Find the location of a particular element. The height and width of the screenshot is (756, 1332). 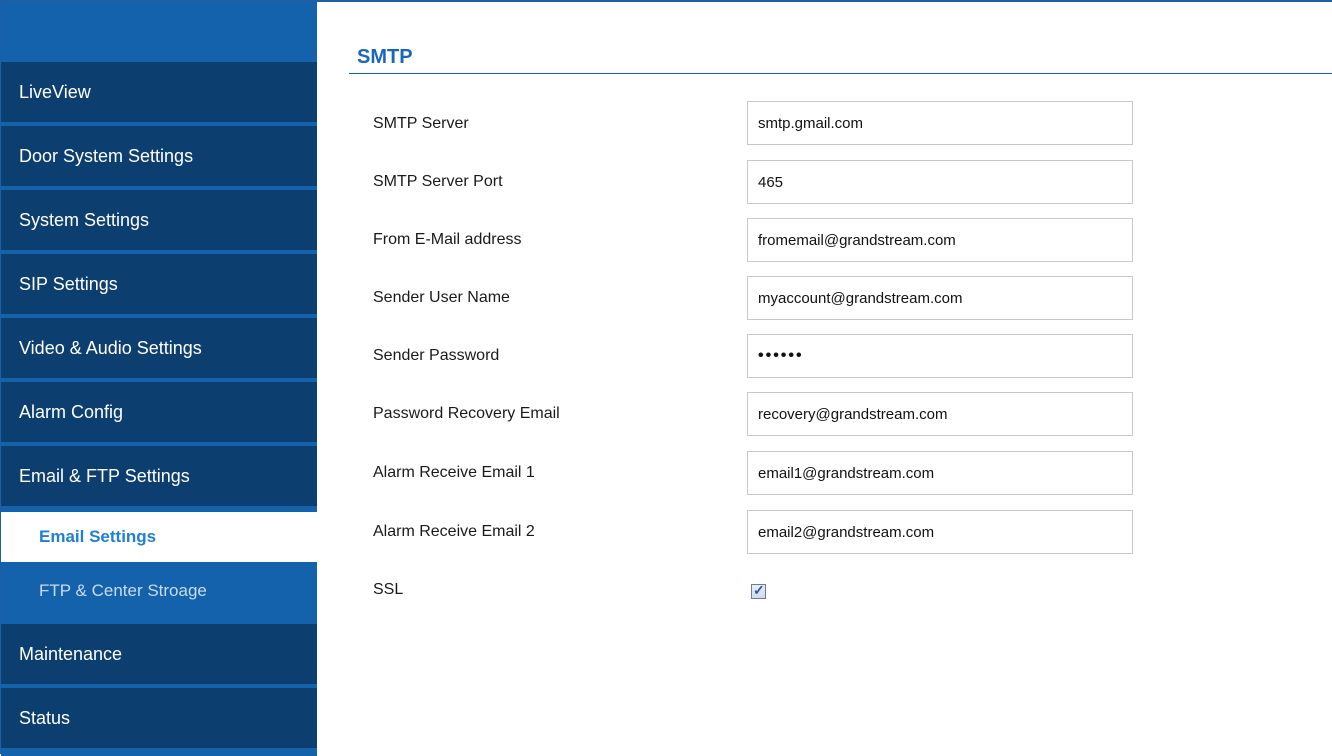

smtp-server-port-label: SMTP Server Port is located at coordinates (438, 181).